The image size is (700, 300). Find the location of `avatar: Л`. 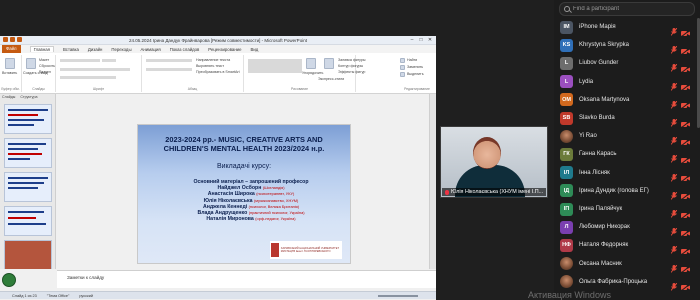

avatar: Л is located at coordinates (566, 227).